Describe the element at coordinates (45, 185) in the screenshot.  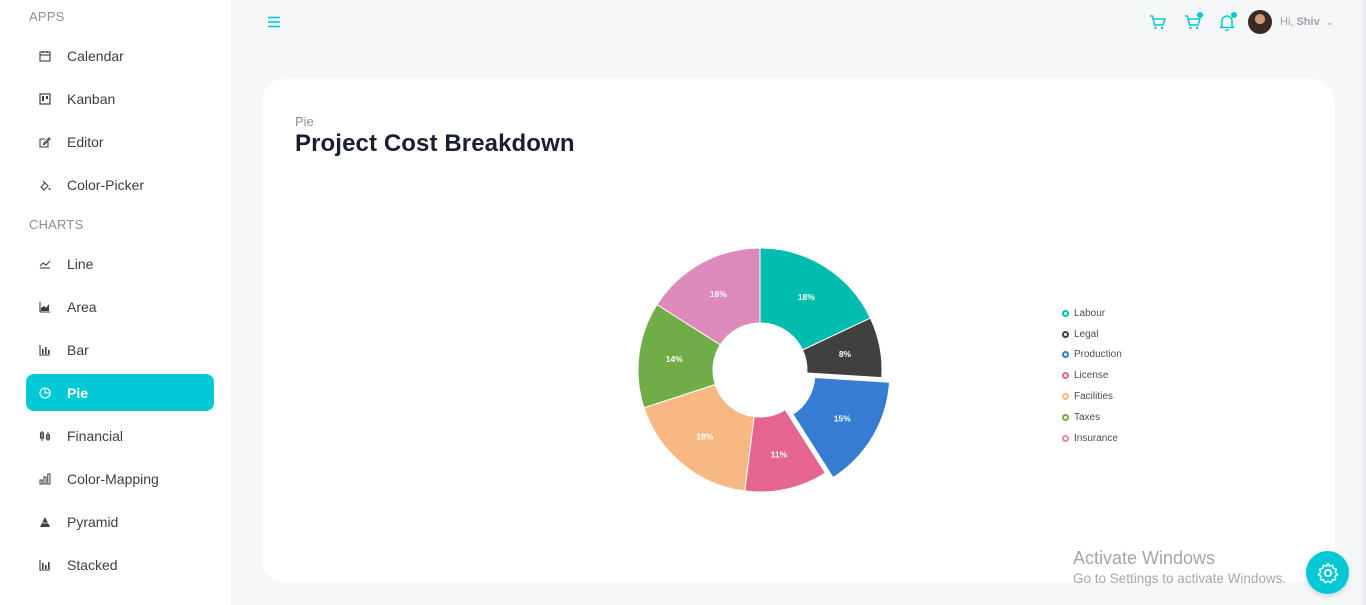
I see `color-picker-icon` at that location.